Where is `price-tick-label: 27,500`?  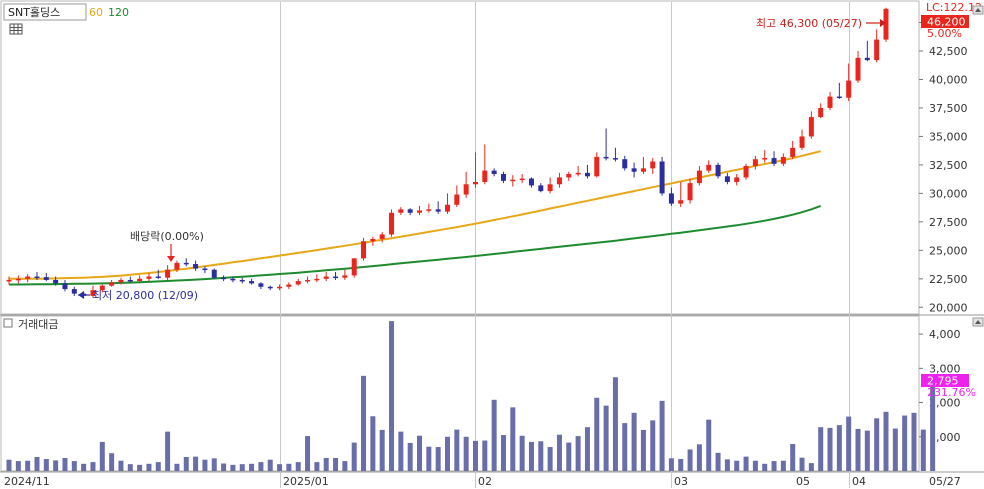 price-tick-label: 27,500 is located at coordinates (948, 222).